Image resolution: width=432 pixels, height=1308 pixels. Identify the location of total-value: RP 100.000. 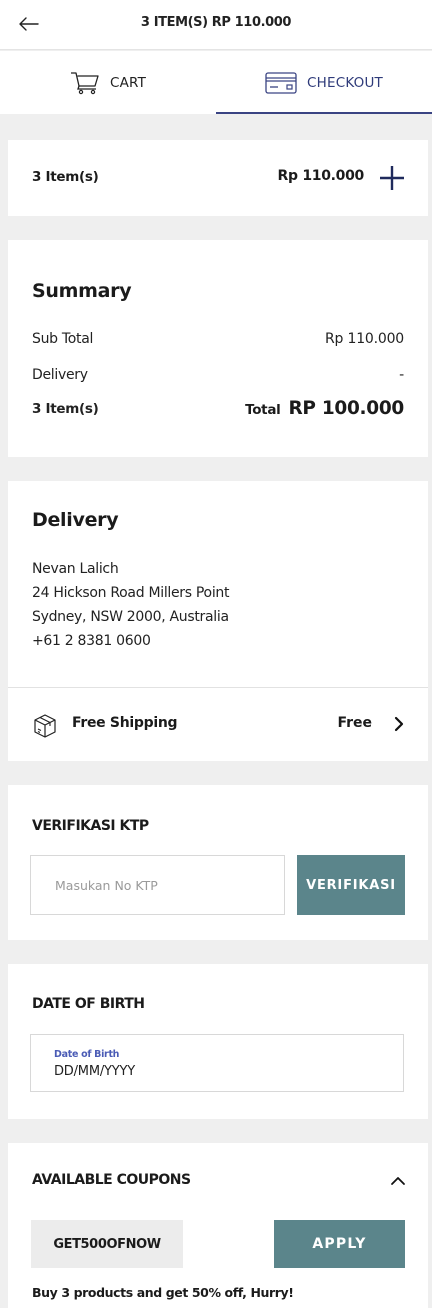
(346, 408).